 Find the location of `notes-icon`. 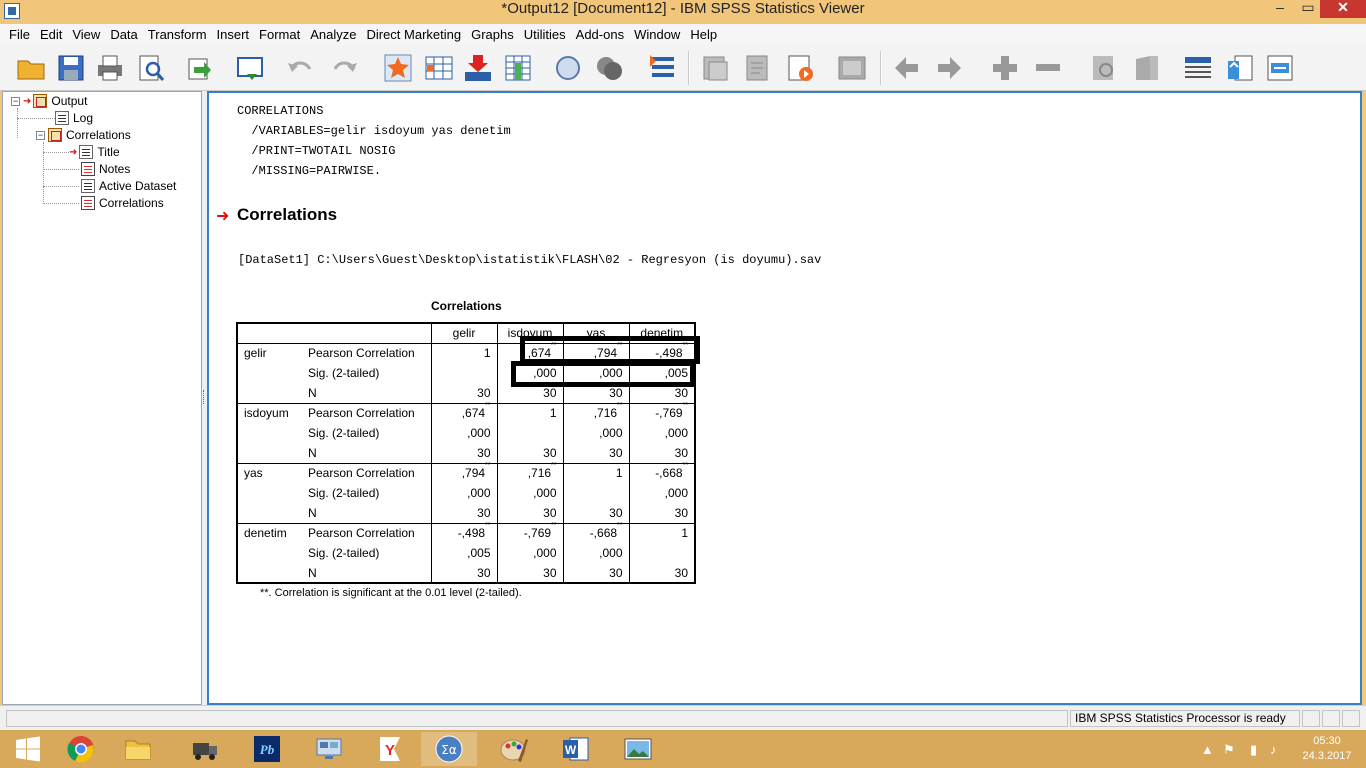

notes-icon is located at coordinates (88, 169).